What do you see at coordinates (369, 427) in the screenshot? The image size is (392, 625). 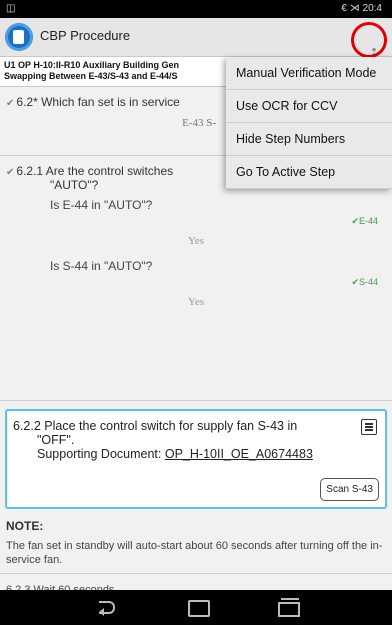 I see `document-icon` at bounding box center [369, 427].